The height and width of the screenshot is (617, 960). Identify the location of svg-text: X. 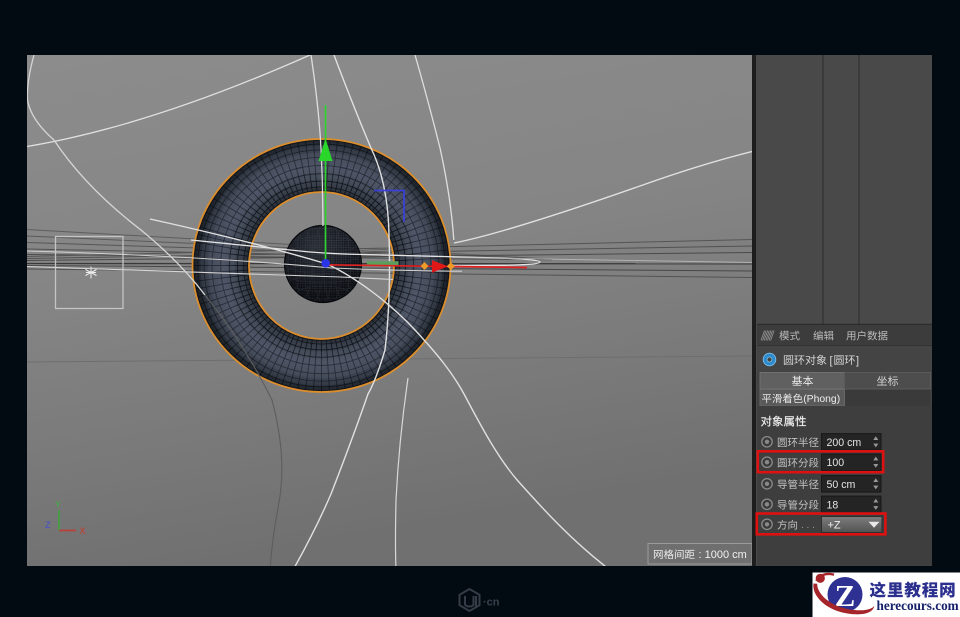
(83, 531).